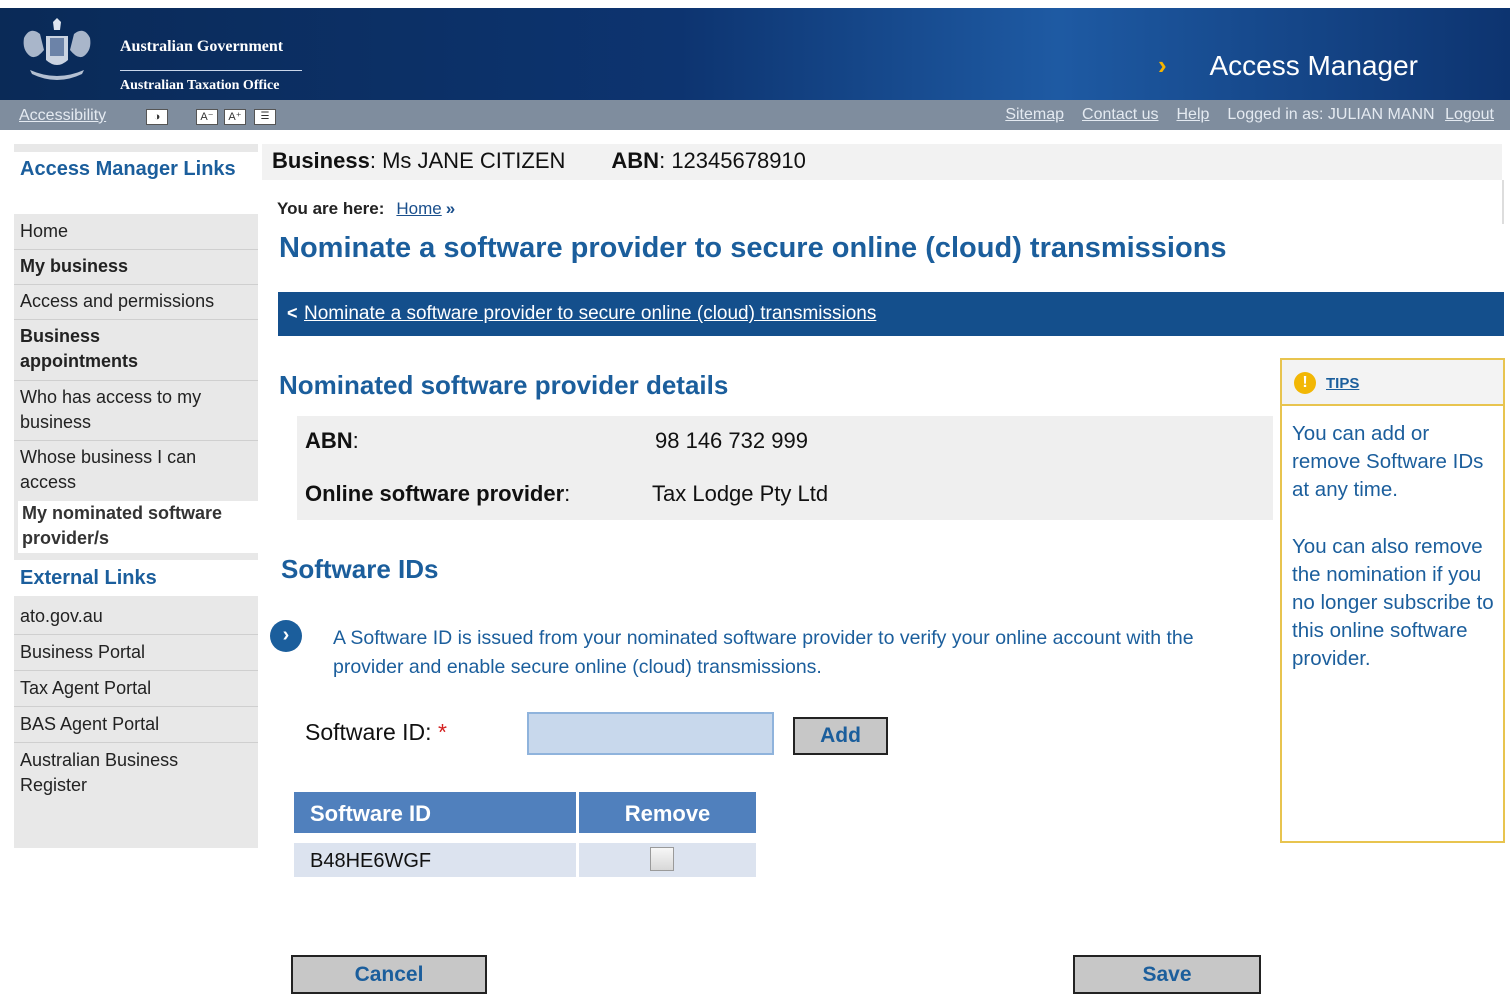 The width and height of the screenshot is (1510, 997). Describe the element at coordinates (136, 652) in the screenshot. I see `sidebar-item-business-portal: Business Portal` at that location.